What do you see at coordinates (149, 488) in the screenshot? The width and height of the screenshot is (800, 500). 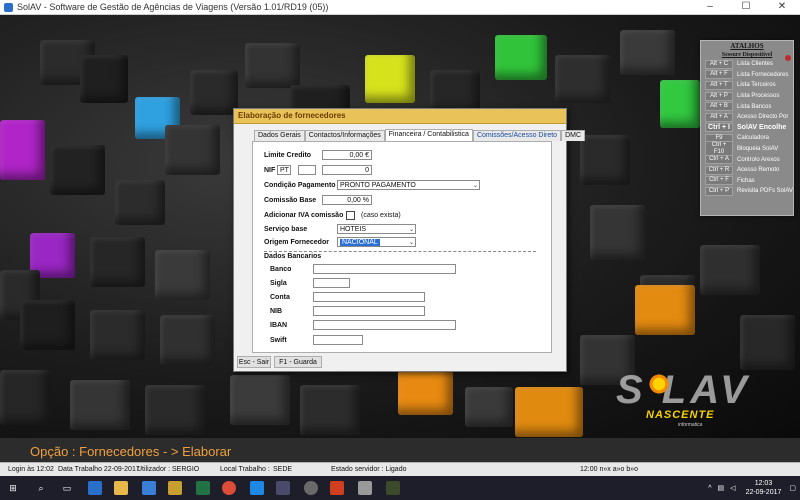 I see `outlook-icon` at bounding box center [149, 488].